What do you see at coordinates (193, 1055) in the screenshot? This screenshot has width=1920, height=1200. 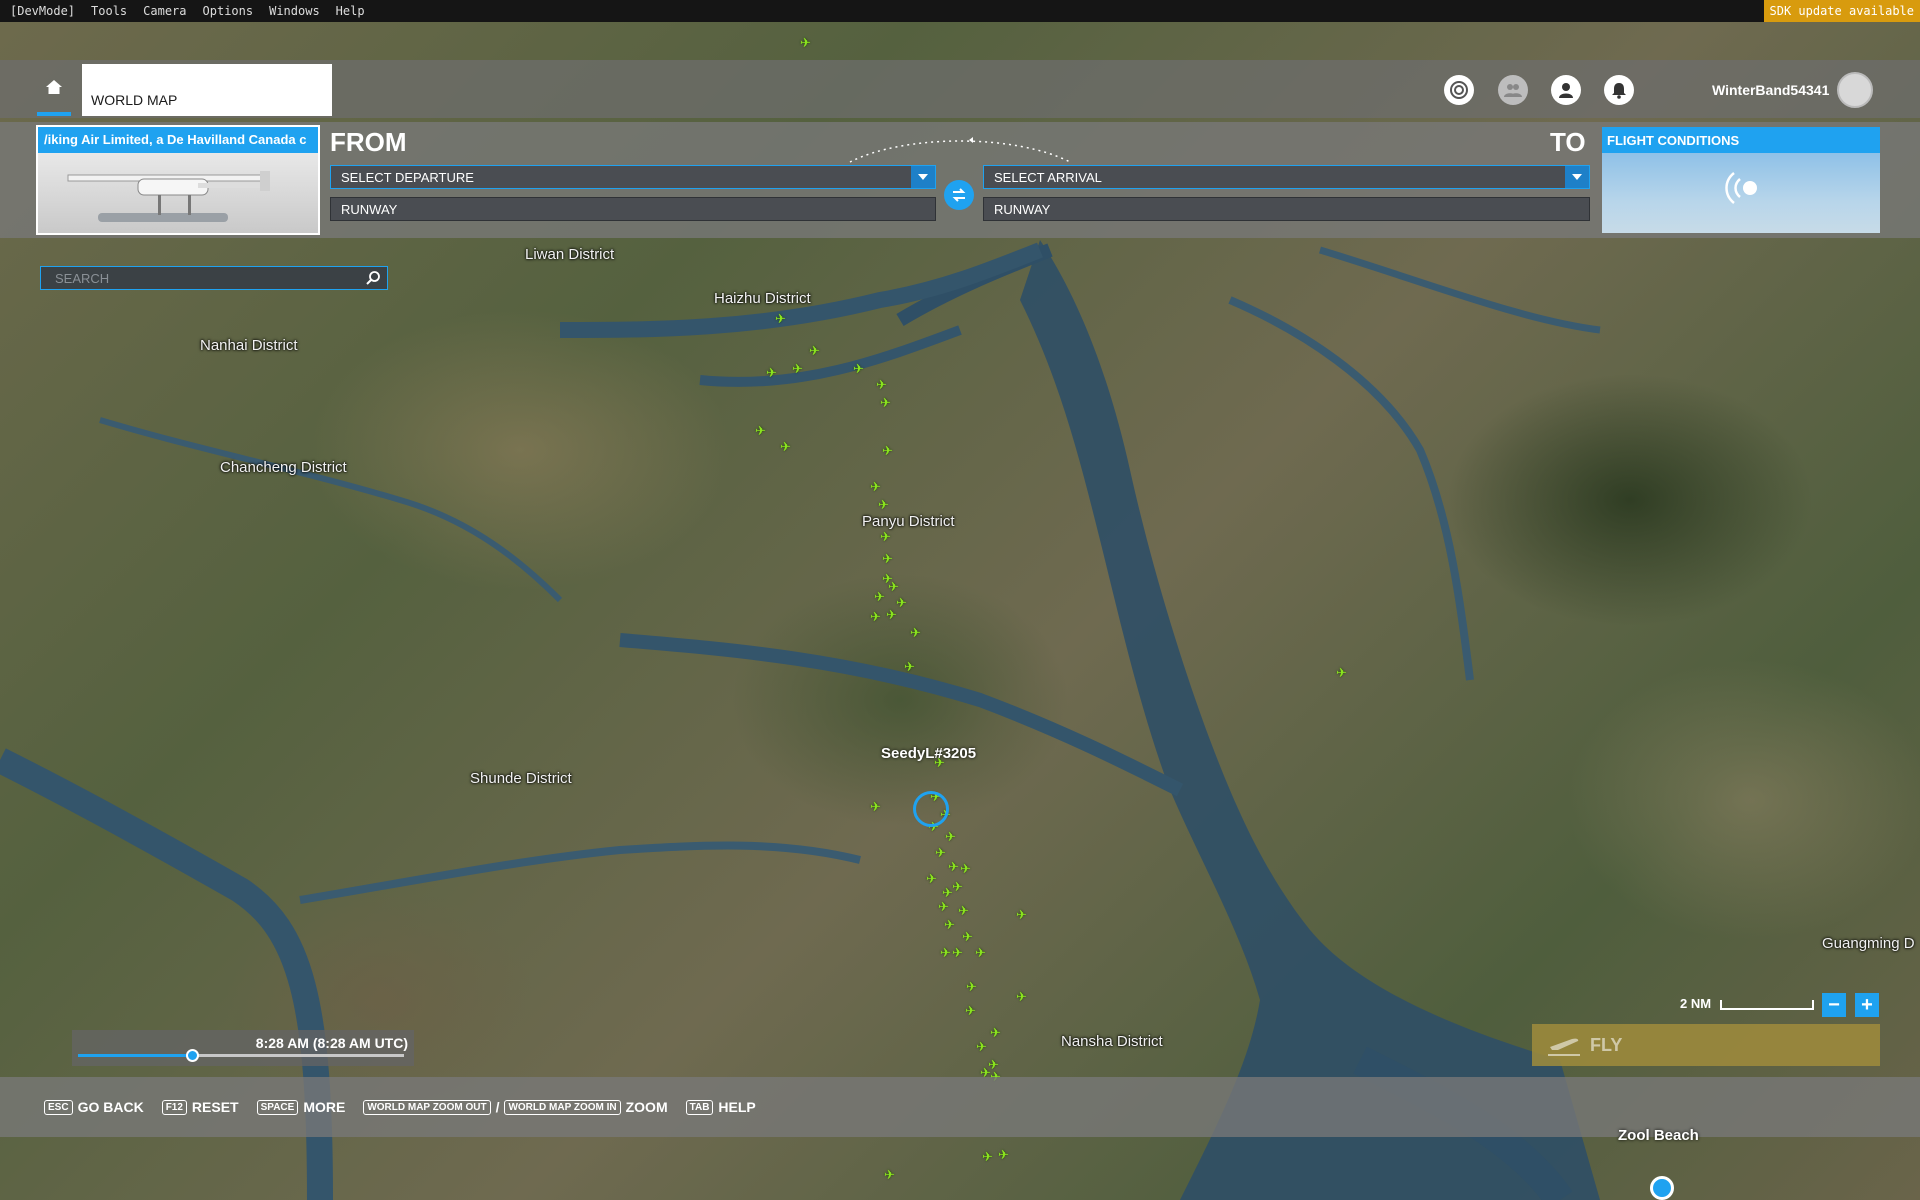 I see `time-slider-thumb` at bounding box center [193, 1055].